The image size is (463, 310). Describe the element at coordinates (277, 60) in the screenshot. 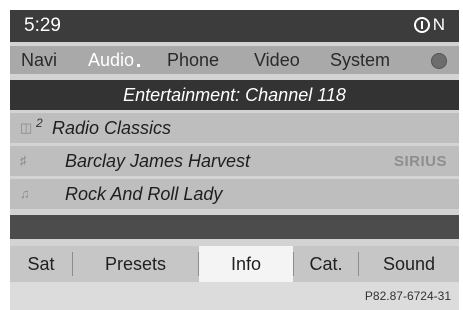

I see `menu-item-video: Video` at that location.